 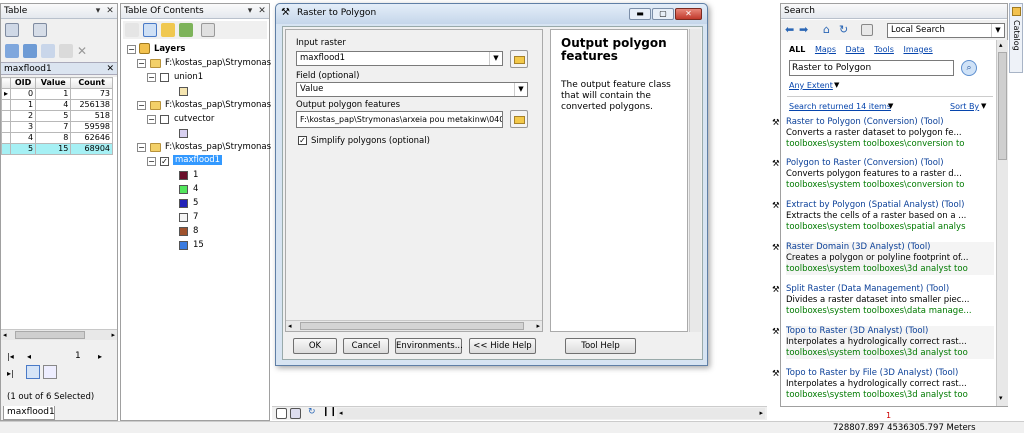 What do you see at coordinates (194, 119) in the screenshot?
I see `layer-name: cutvector` at bounding box center [194, 119].